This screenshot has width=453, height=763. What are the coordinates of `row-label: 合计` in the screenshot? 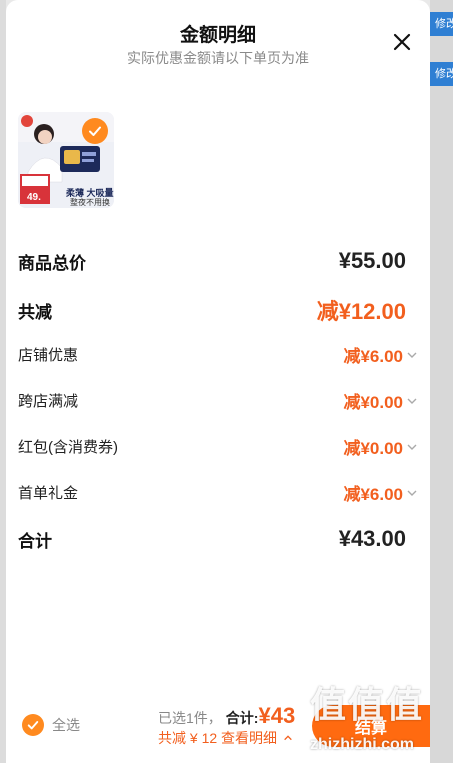 It's located at (35, 541).